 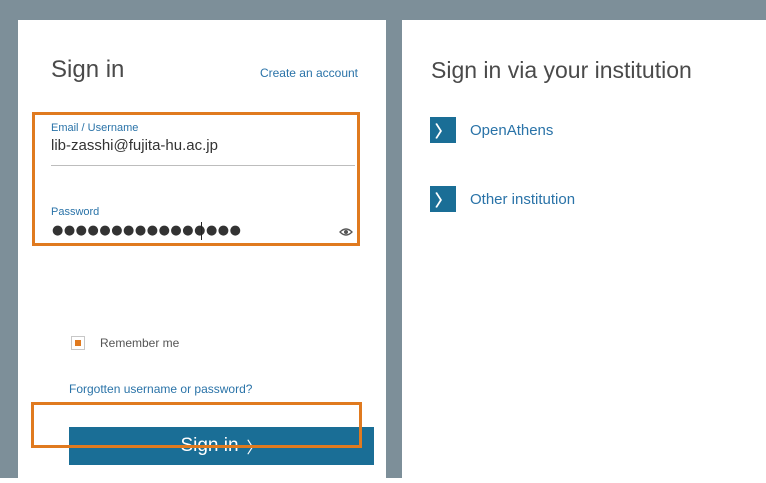 What do you see at coordinates (201, 231) in the screenshot?
I see `text-caret` at bounding box center [201, 231].